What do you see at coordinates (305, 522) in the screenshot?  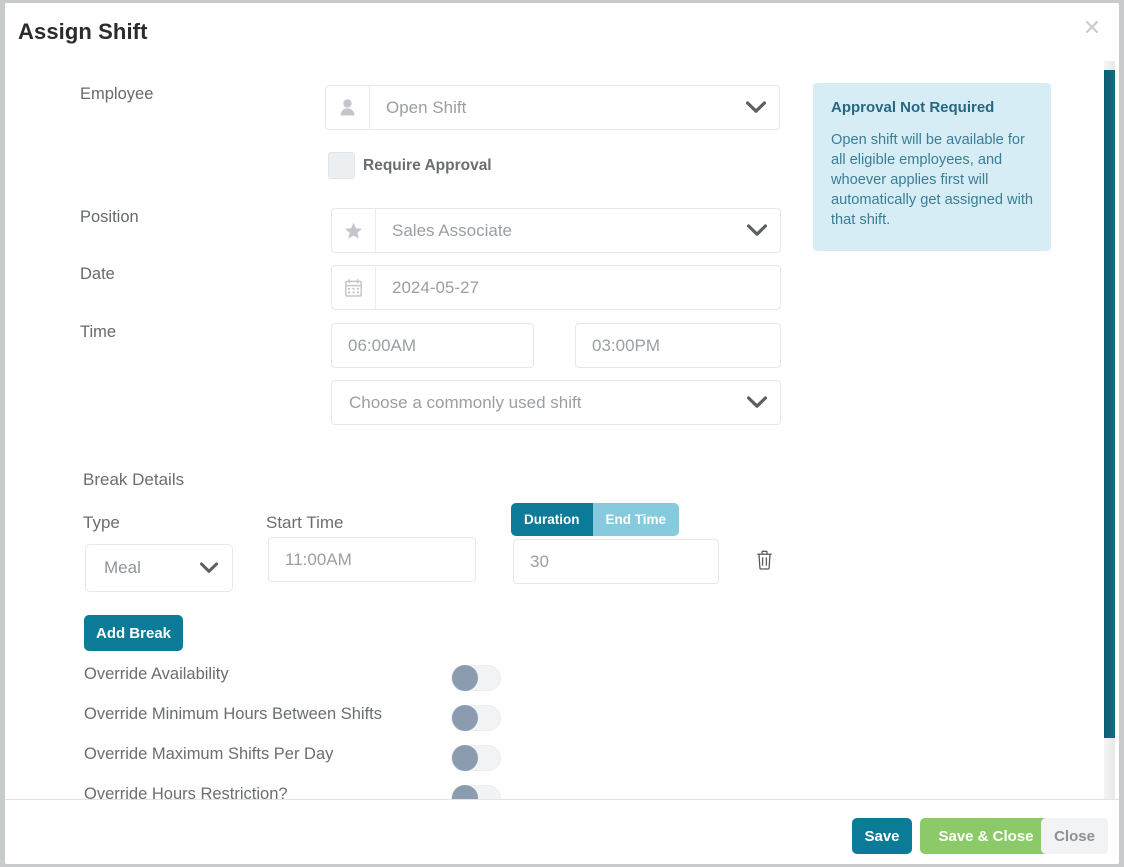 I see `break-start-time-header: Start Time` at bounding box center [305, 522].